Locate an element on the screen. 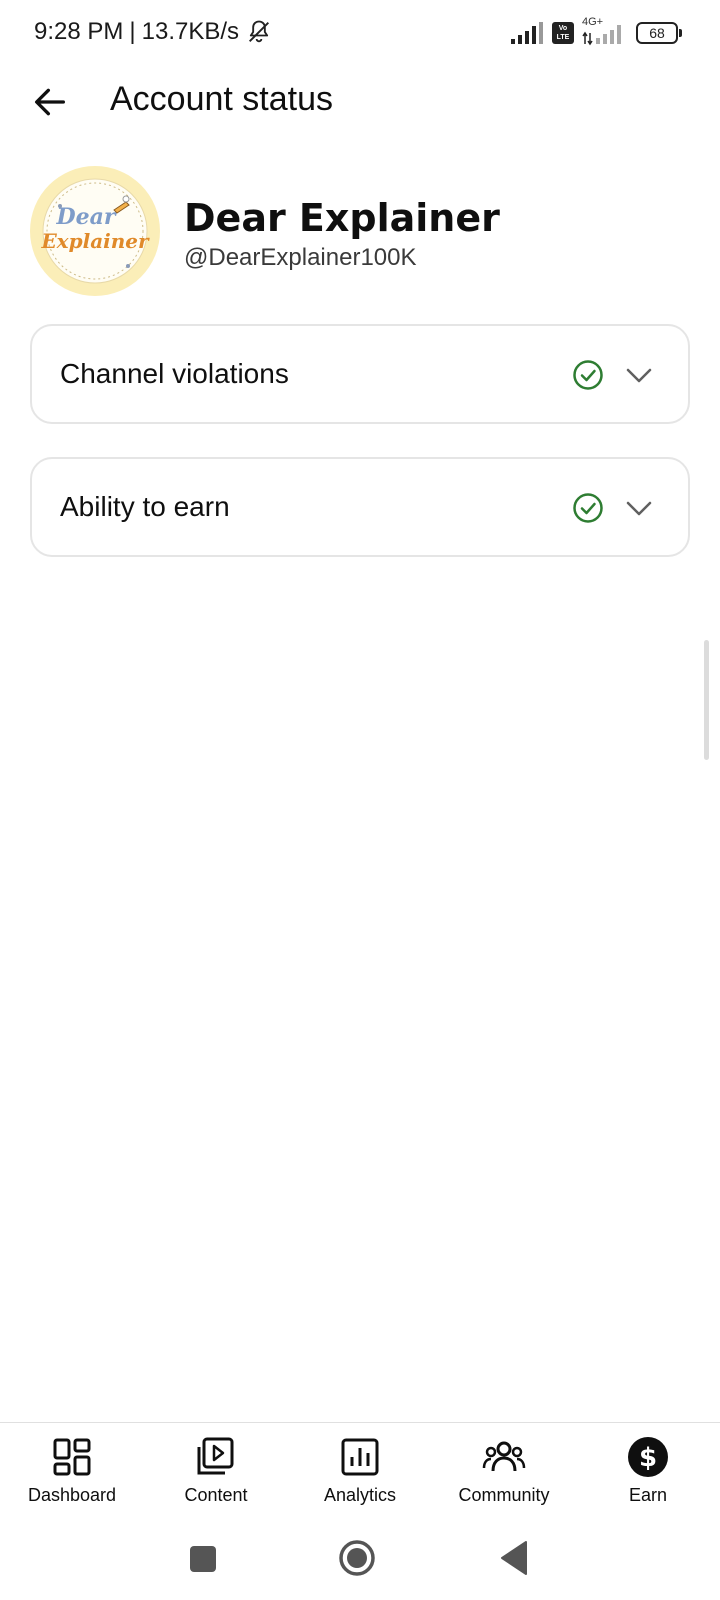 This screenshot has height=1600, width=720. dashboard-icon is located at coordinates (72, 1457).